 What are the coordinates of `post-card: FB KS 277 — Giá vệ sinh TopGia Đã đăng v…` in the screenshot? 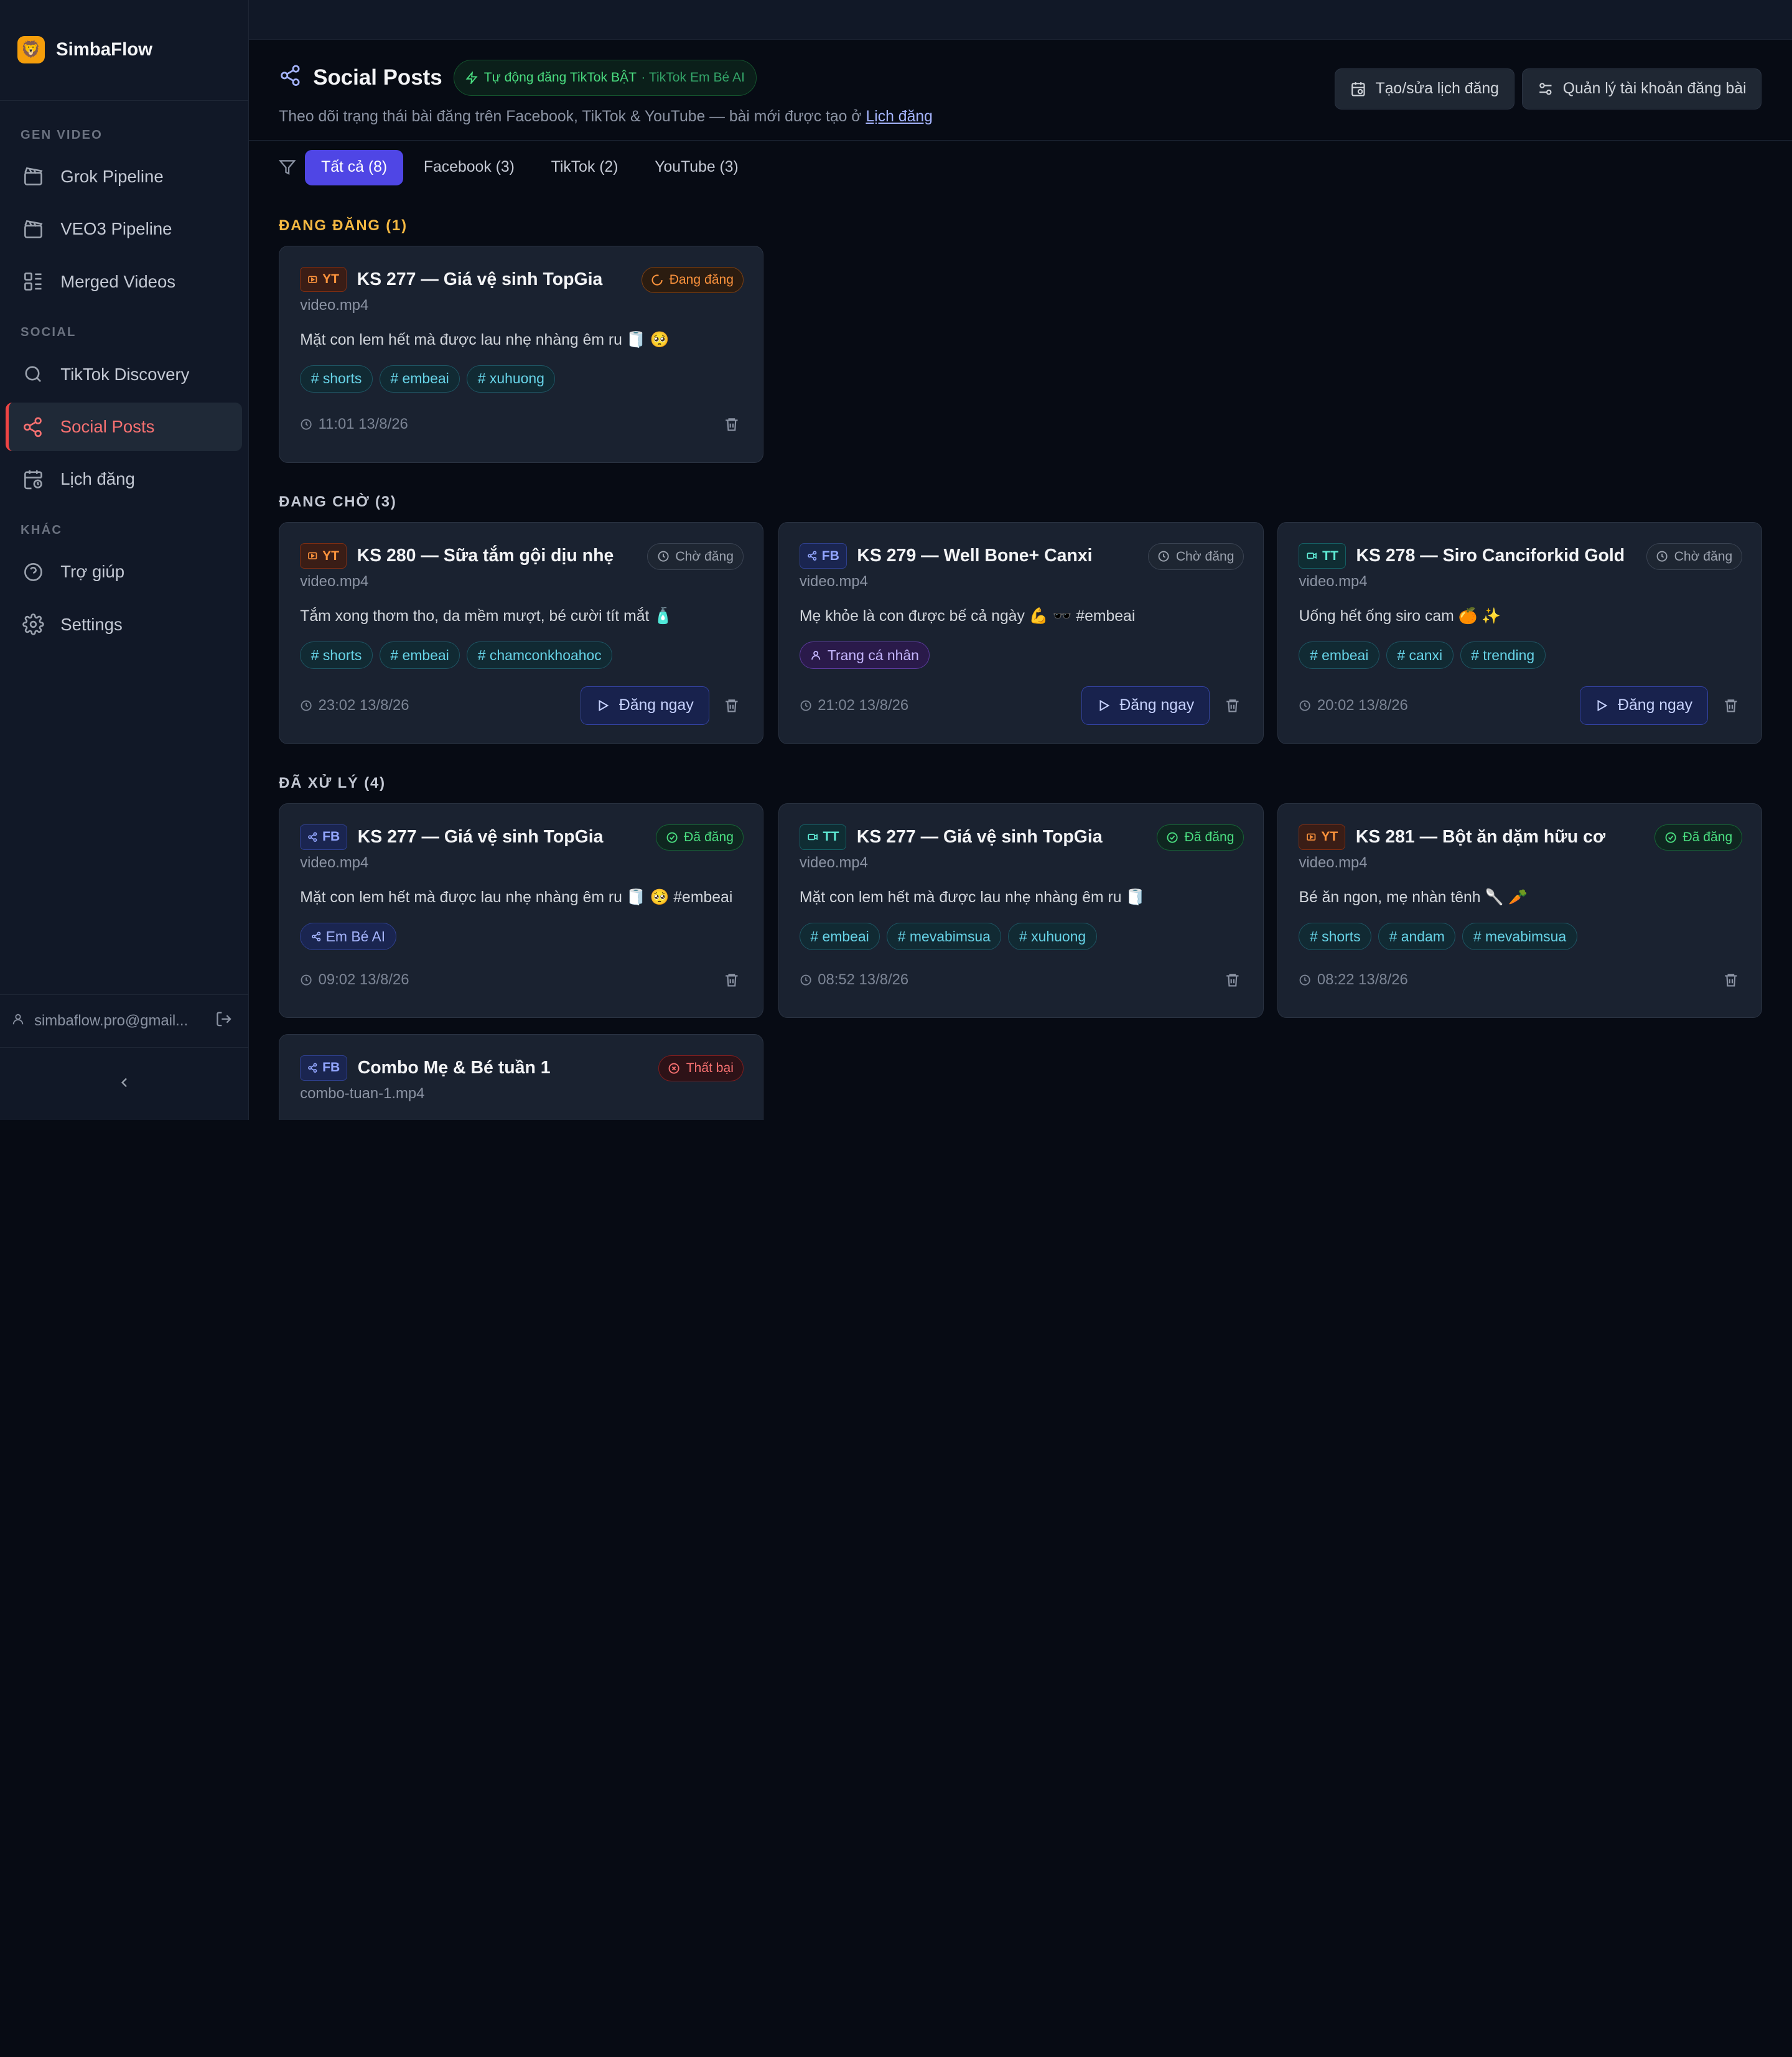 It's located at (521, 911).